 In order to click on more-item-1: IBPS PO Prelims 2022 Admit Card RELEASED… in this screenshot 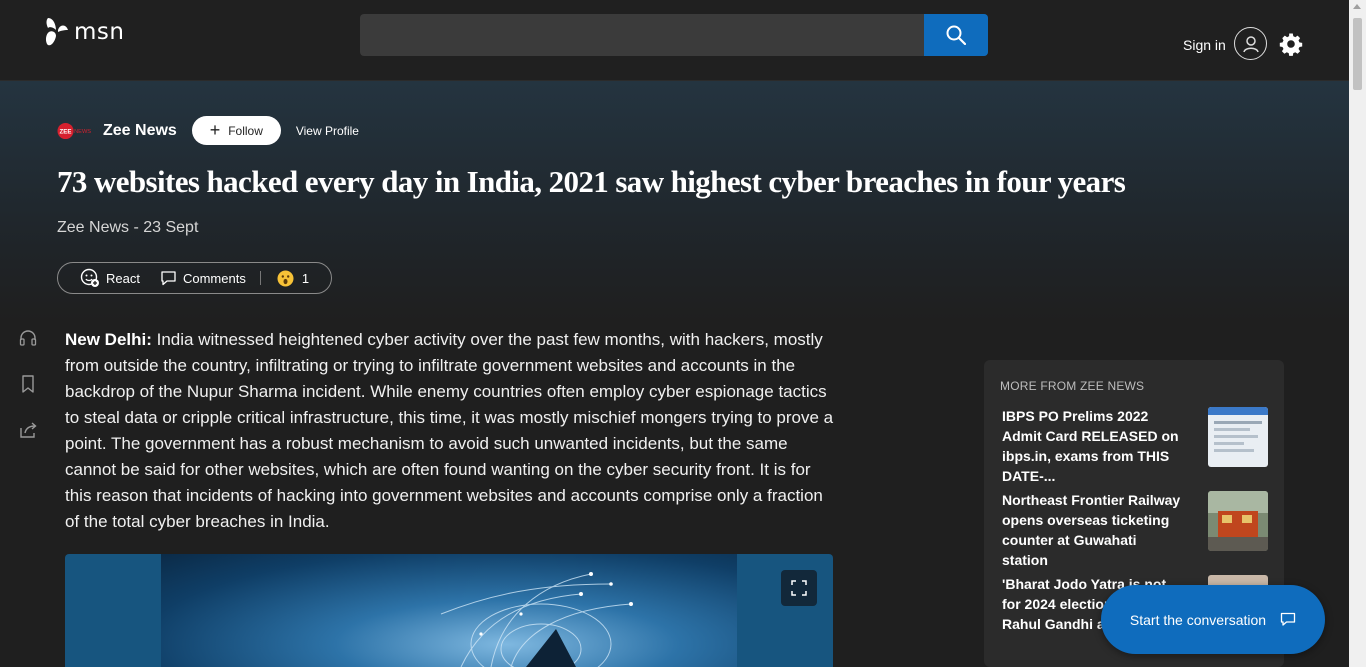, I will do `click(1135, 446)`.